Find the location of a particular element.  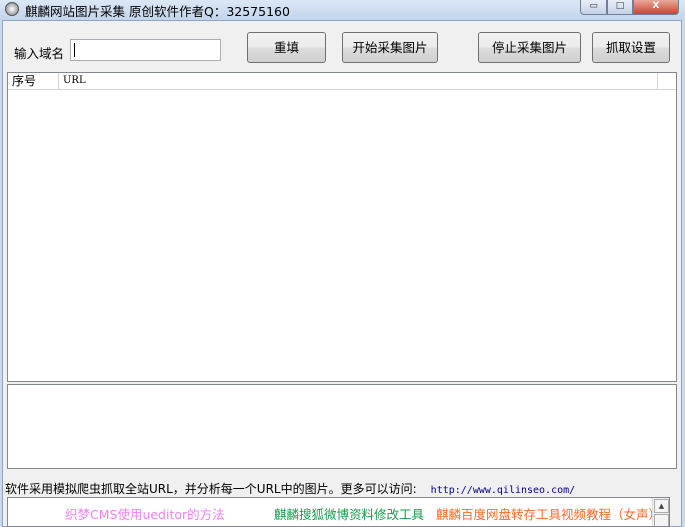

website-link: http://www.qilinseo.com/ is located at coordinates (503, 490).